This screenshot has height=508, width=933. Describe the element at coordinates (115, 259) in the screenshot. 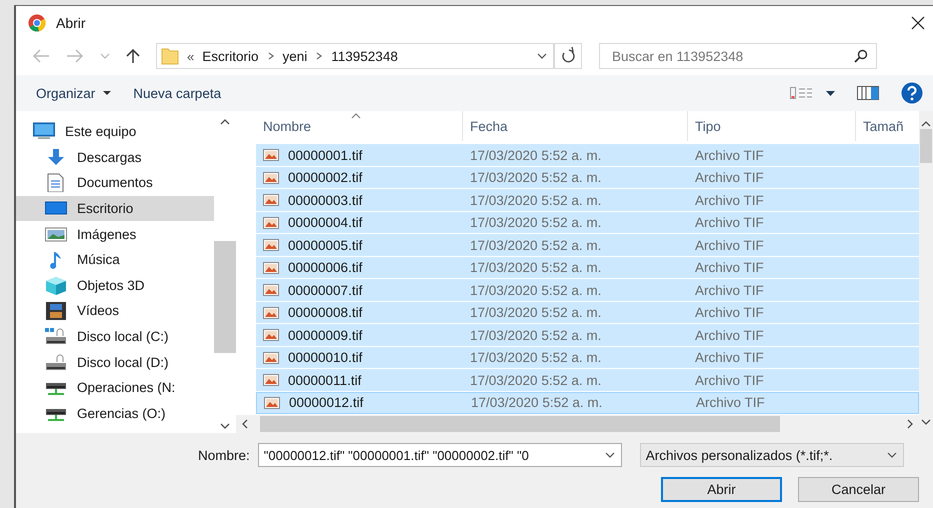

I see `sidebar-item: Música` at that location.